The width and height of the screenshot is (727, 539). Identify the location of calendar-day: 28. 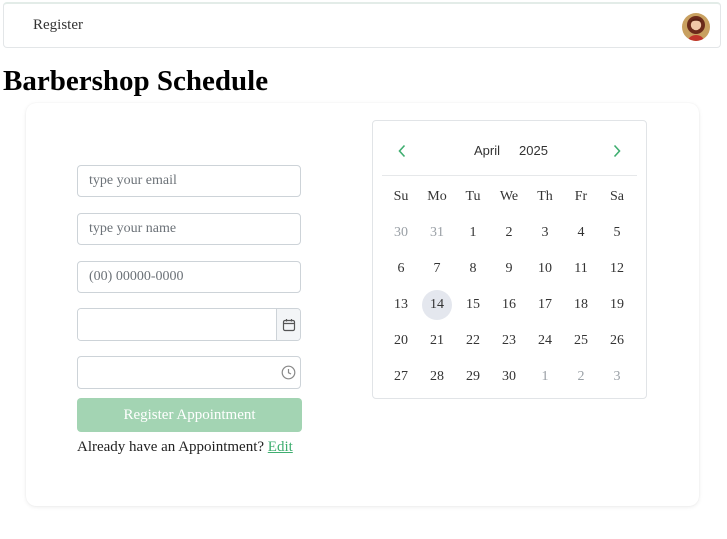
(437, 377).